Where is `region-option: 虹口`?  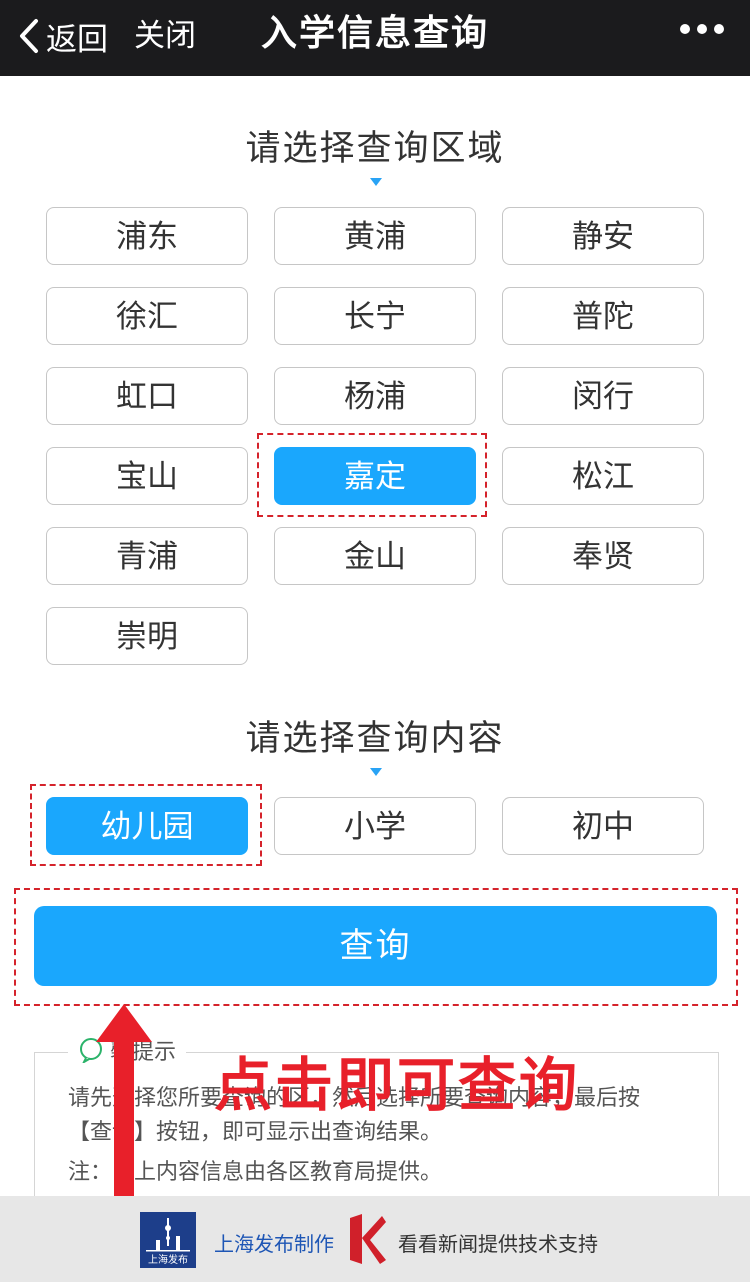 region-option: 虹口 is located at coordinates (147, 396).